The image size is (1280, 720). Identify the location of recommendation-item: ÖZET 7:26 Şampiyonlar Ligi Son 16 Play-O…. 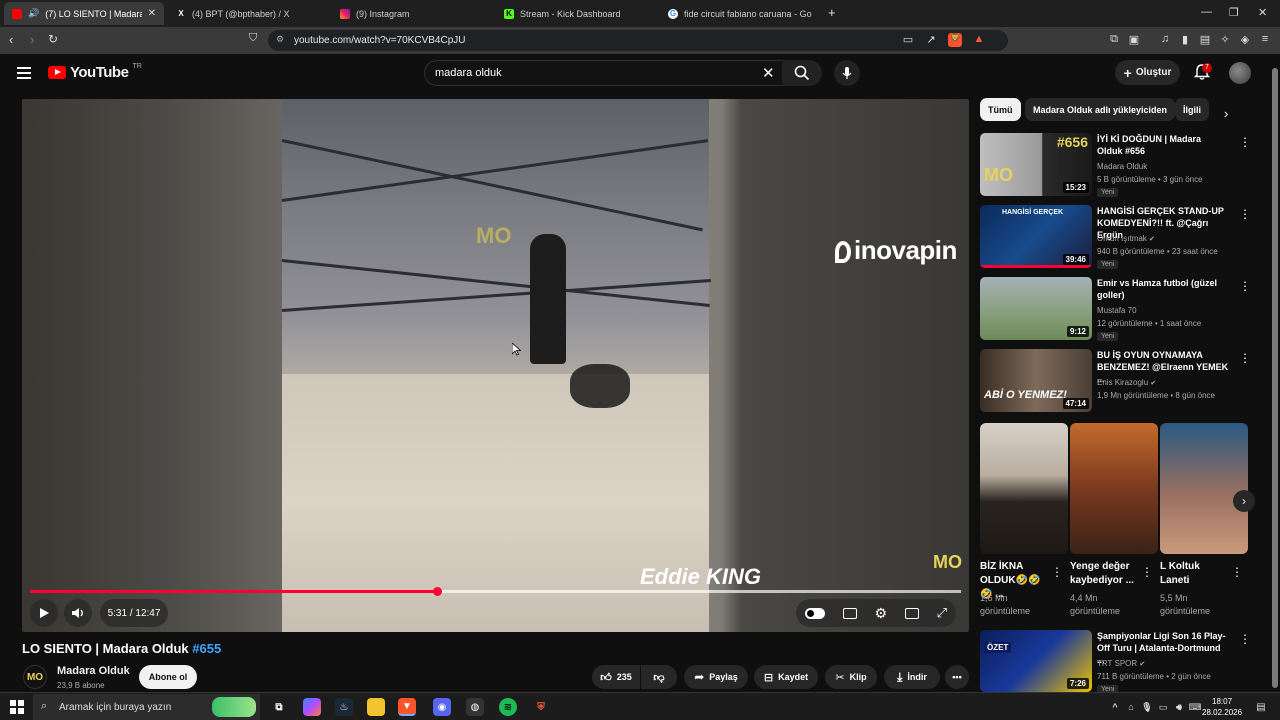
(1115, 663).